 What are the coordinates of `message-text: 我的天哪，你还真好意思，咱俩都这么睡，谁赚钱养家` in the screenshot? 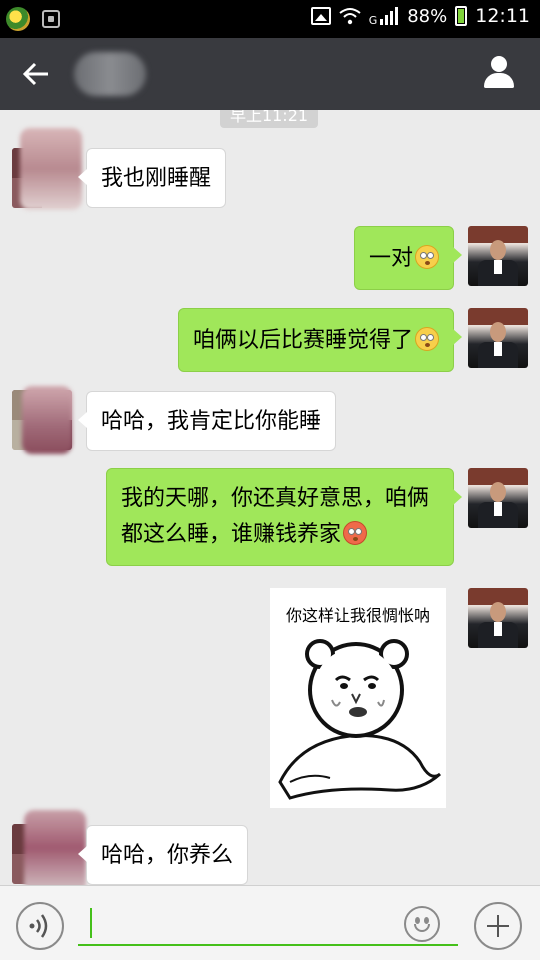 It's located at (275, 516).